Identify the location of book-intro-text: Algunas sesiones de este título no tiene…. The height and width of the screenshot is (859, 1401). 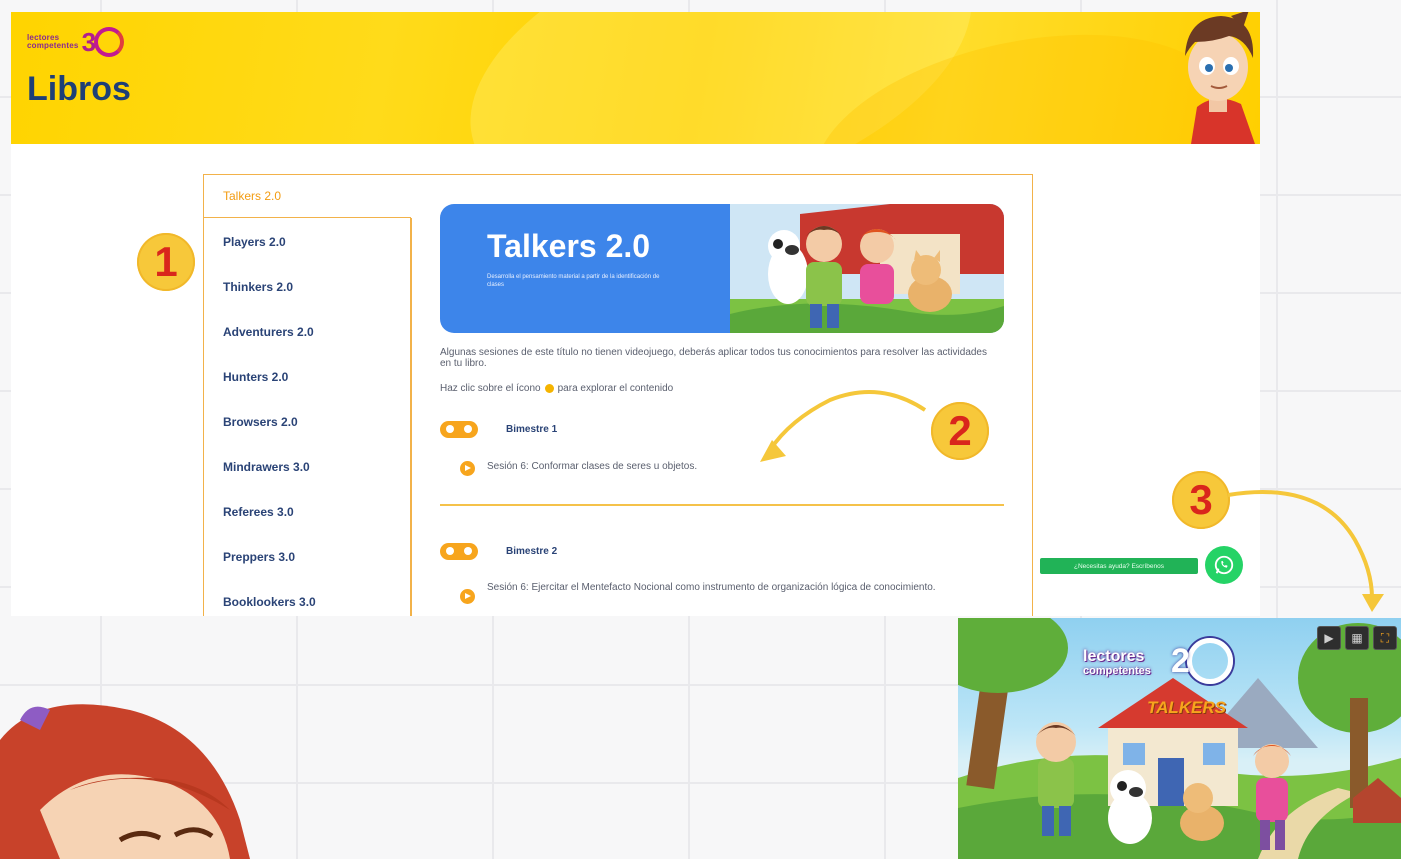
(713, 358).